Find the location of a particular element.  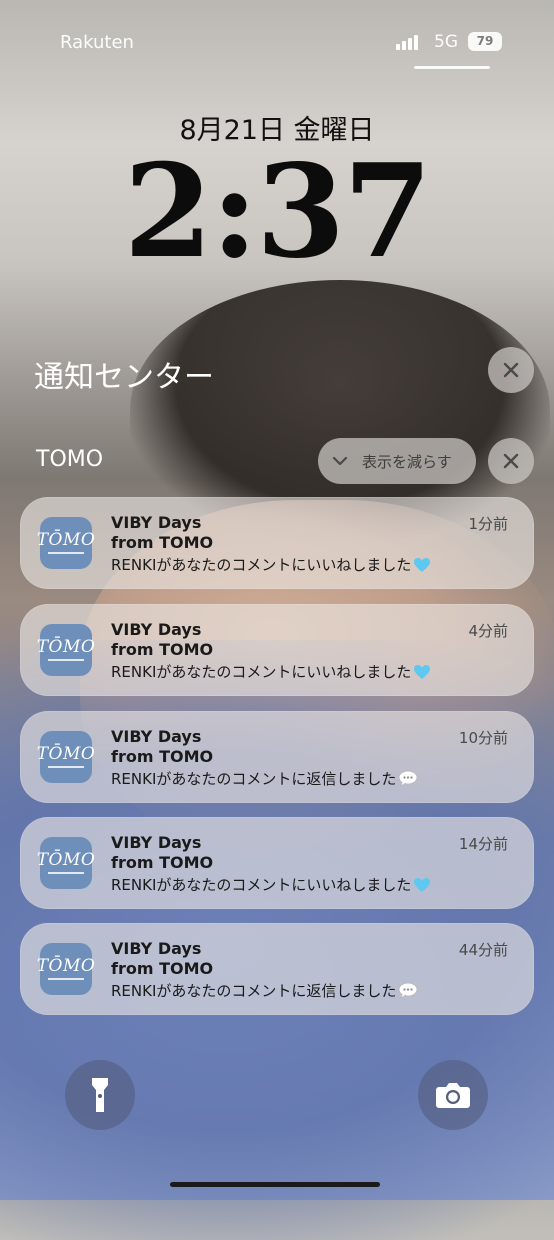

notification-time: 44分前 is located at coordinates (483, 950).